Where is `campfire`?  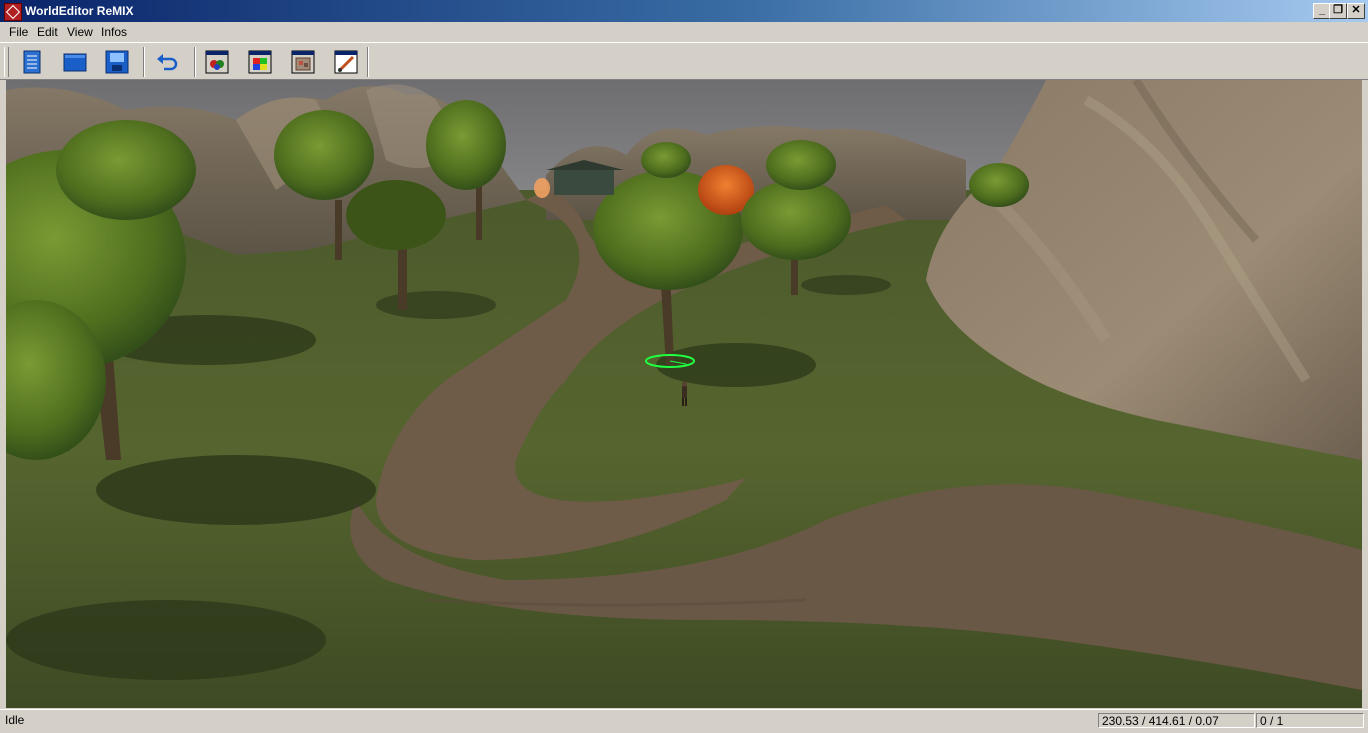
campfire is located at coordinates (542, 188).